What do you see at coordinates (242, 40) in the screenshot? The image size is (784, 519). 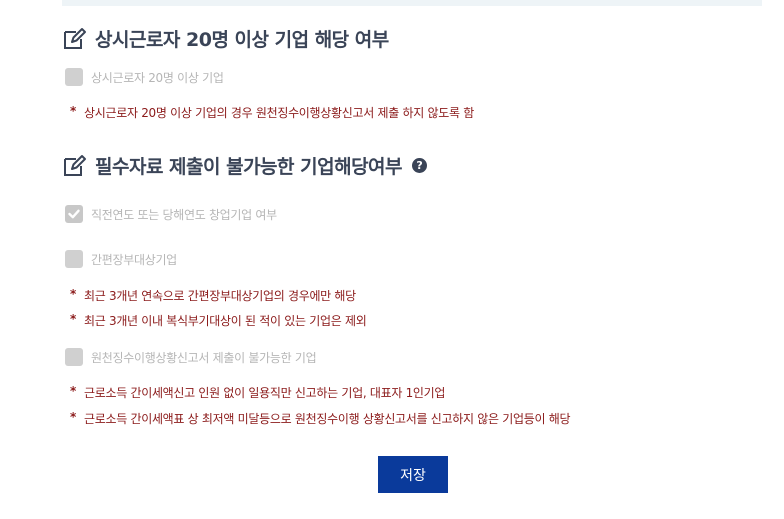 I see `section-title-text: 상시근로자 20명 이상 기업 해당 여부` at bounding box center [242, 40].